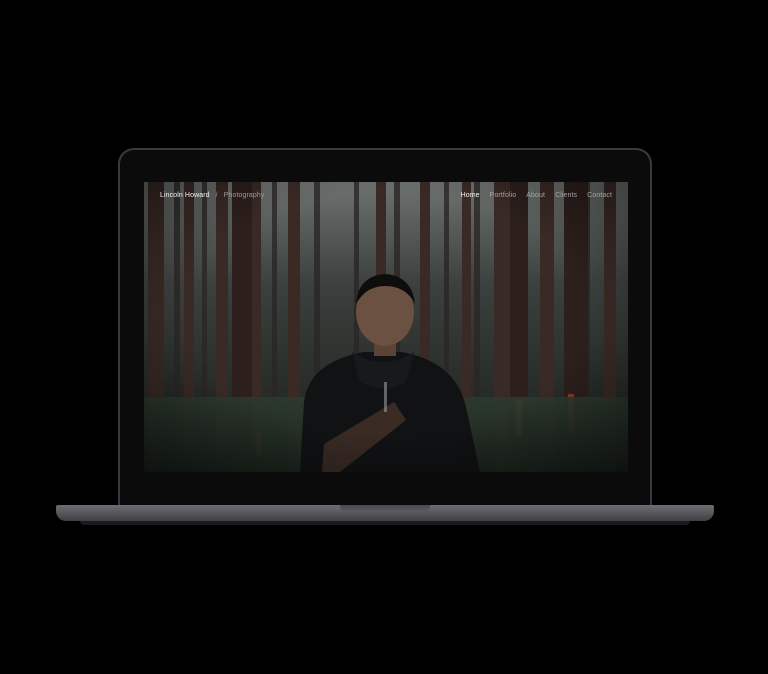  I want to click on site-logo-link: Lincoln Howard, so click(185, 195).